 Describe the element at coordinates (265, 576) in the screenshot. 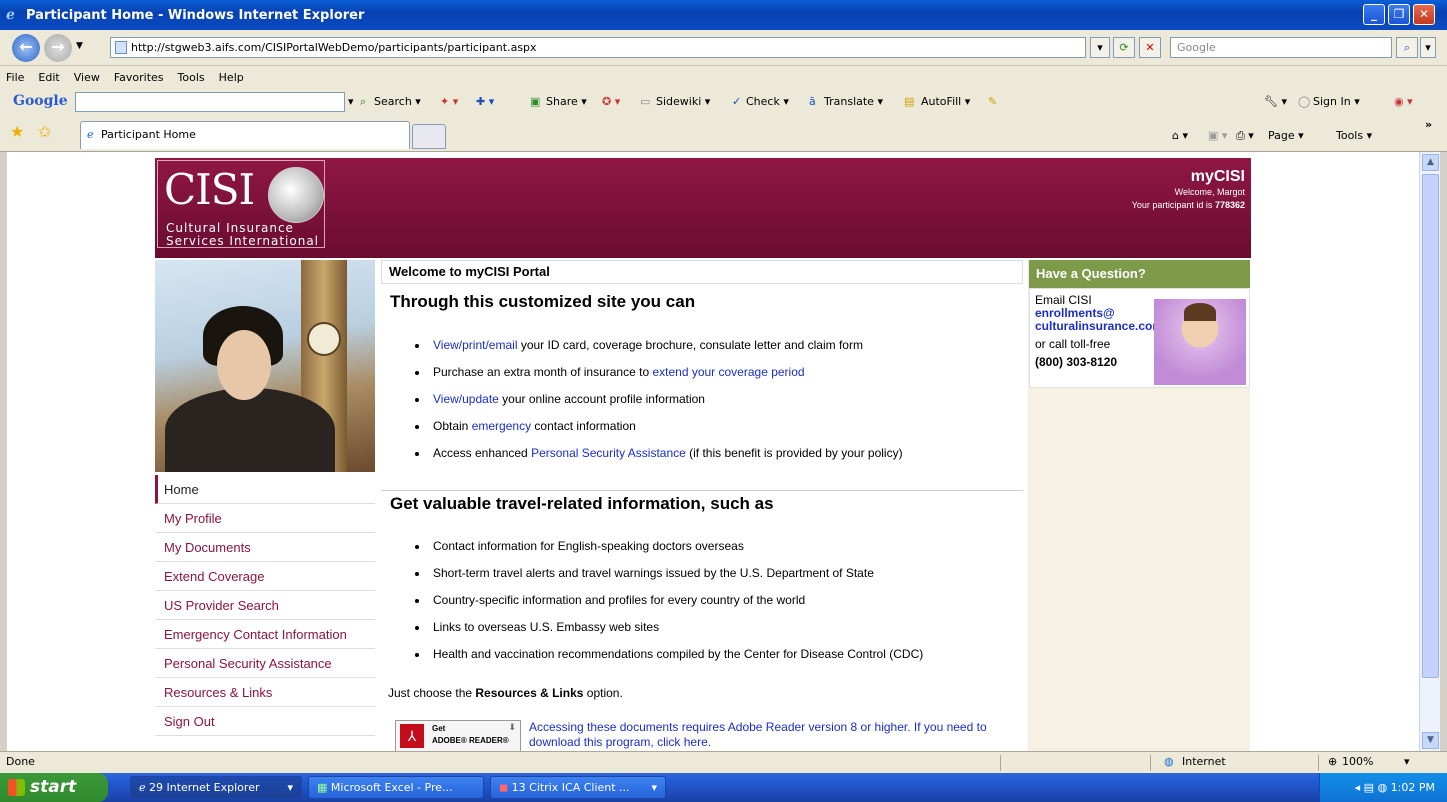

I see `nav-extend-coverage: Extend Coverage` at that location.